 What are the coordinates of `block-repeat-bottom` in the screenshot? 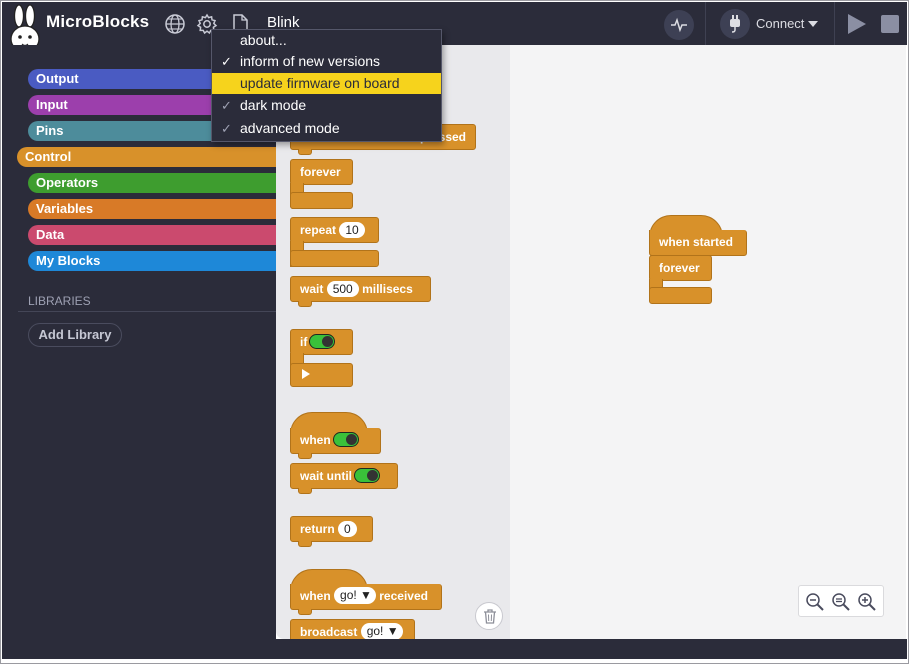 It's located at (334, 258).